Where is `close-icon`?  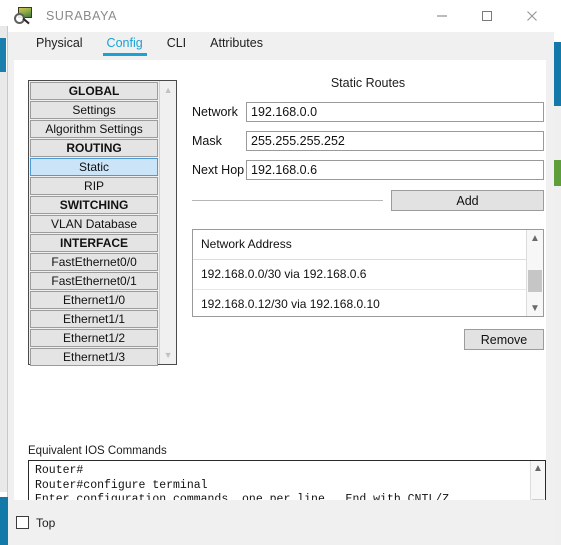
close-icon is located at coordinates (531, 16).